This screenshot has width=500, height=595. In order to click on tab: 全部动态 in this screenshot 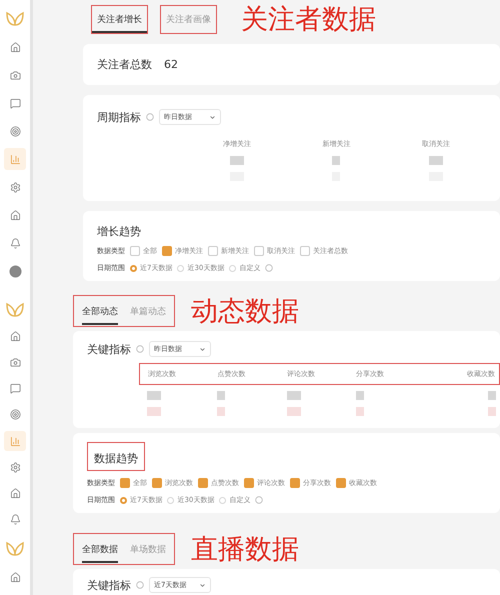, I will do `click(100, 311)`.